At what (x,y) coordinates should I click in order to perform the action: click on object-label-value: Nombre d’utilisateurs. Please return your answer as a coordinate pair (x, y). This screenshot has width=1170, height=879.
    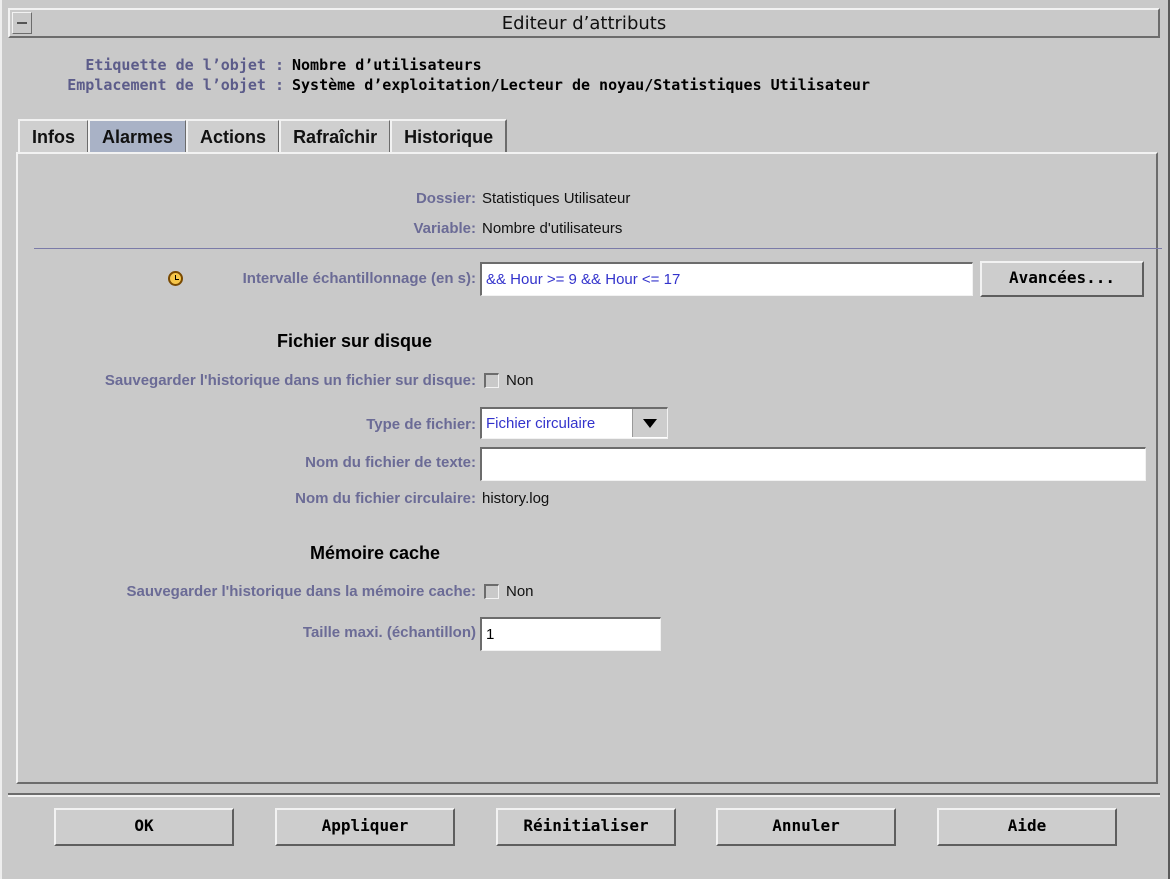
    Looking at the image, I should click on (387, 65).